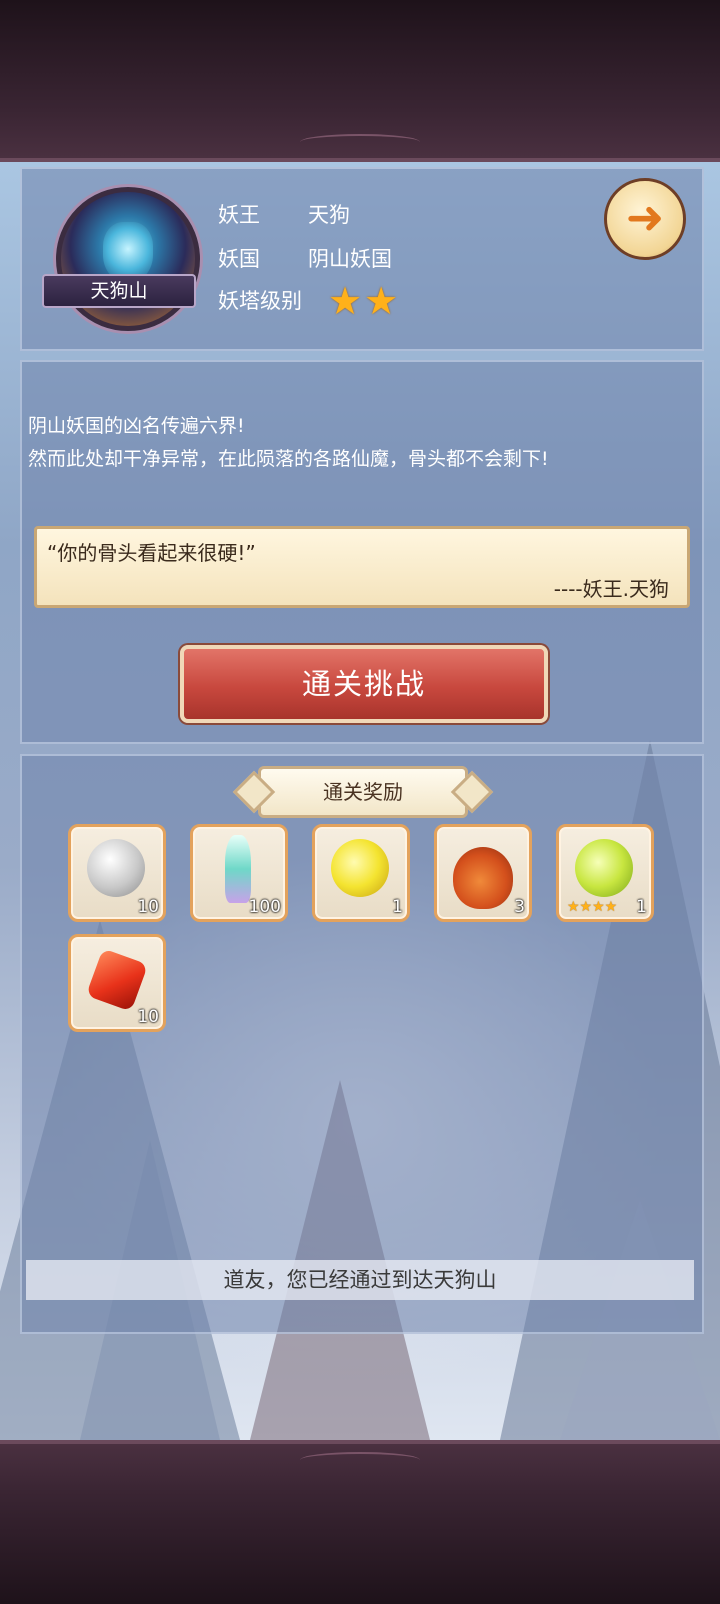  I want to click on red-crystal-icon, so click(117, 980).